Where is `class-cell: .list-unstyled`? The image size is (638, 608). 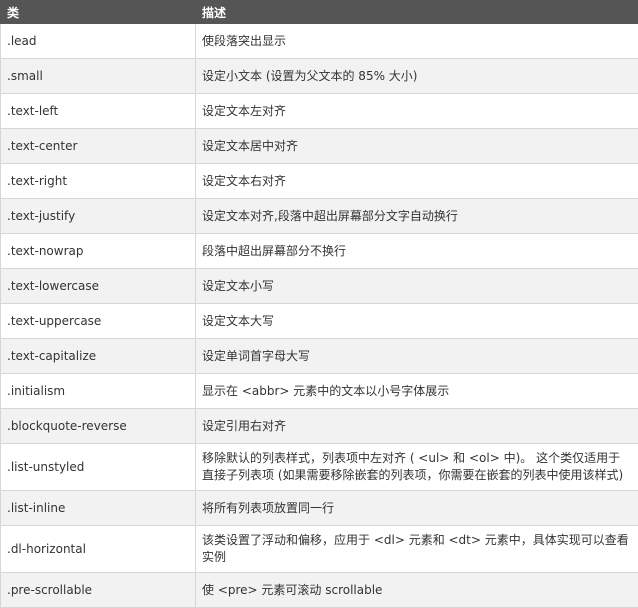 class-cell: .list-unstyled is located at coordinates (98, 467).